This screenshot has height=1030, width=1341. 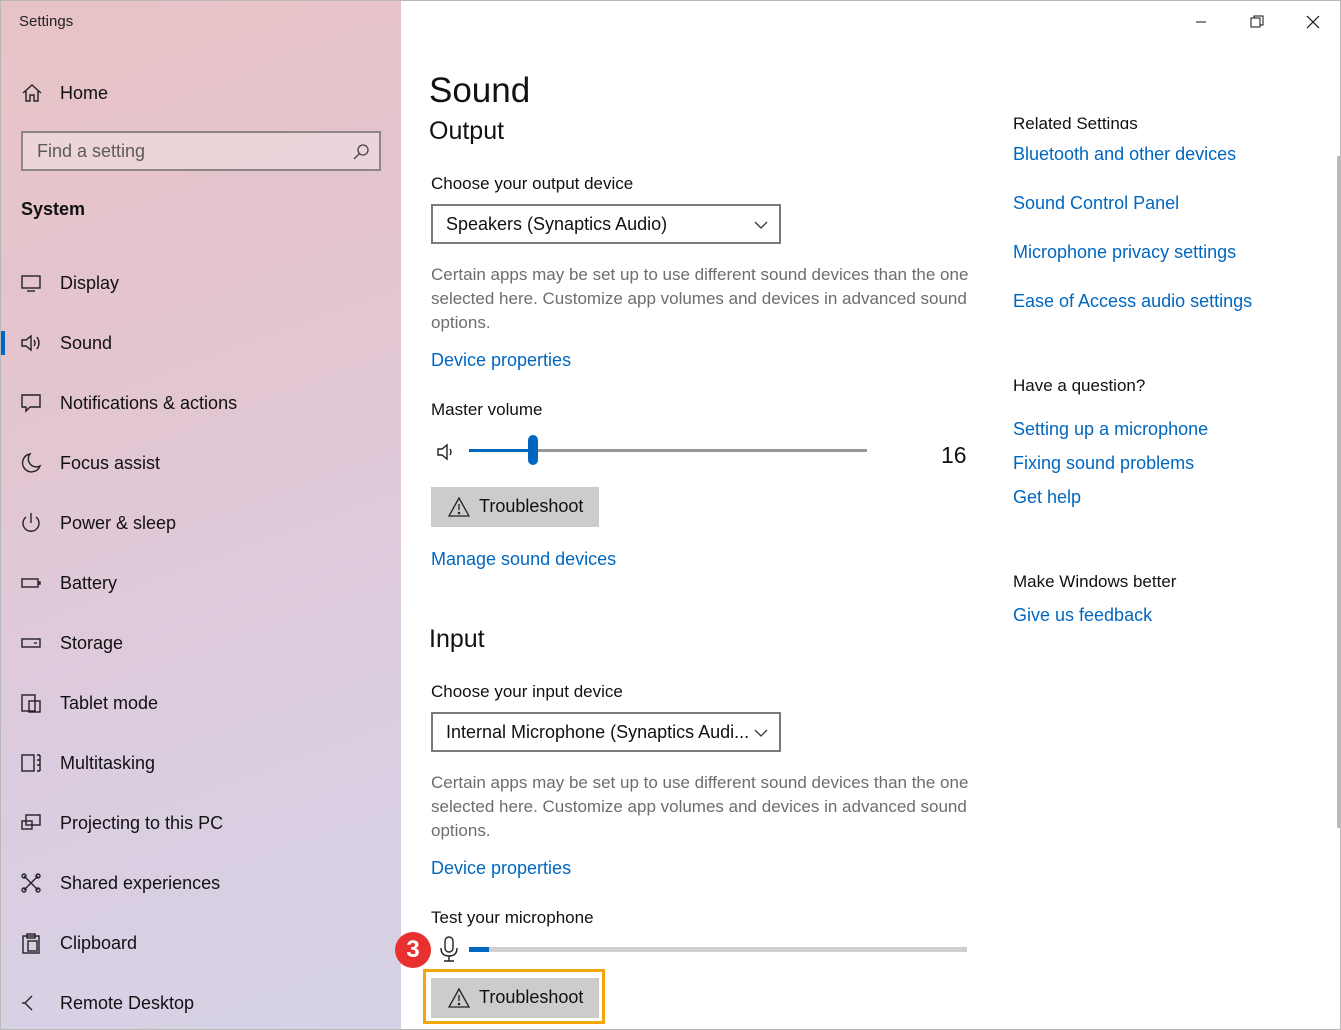 What do you see at coordinates (92, 642) in the screenshot?
I see `sidebar-item-label: Storage` at bounding box center [92, 642].